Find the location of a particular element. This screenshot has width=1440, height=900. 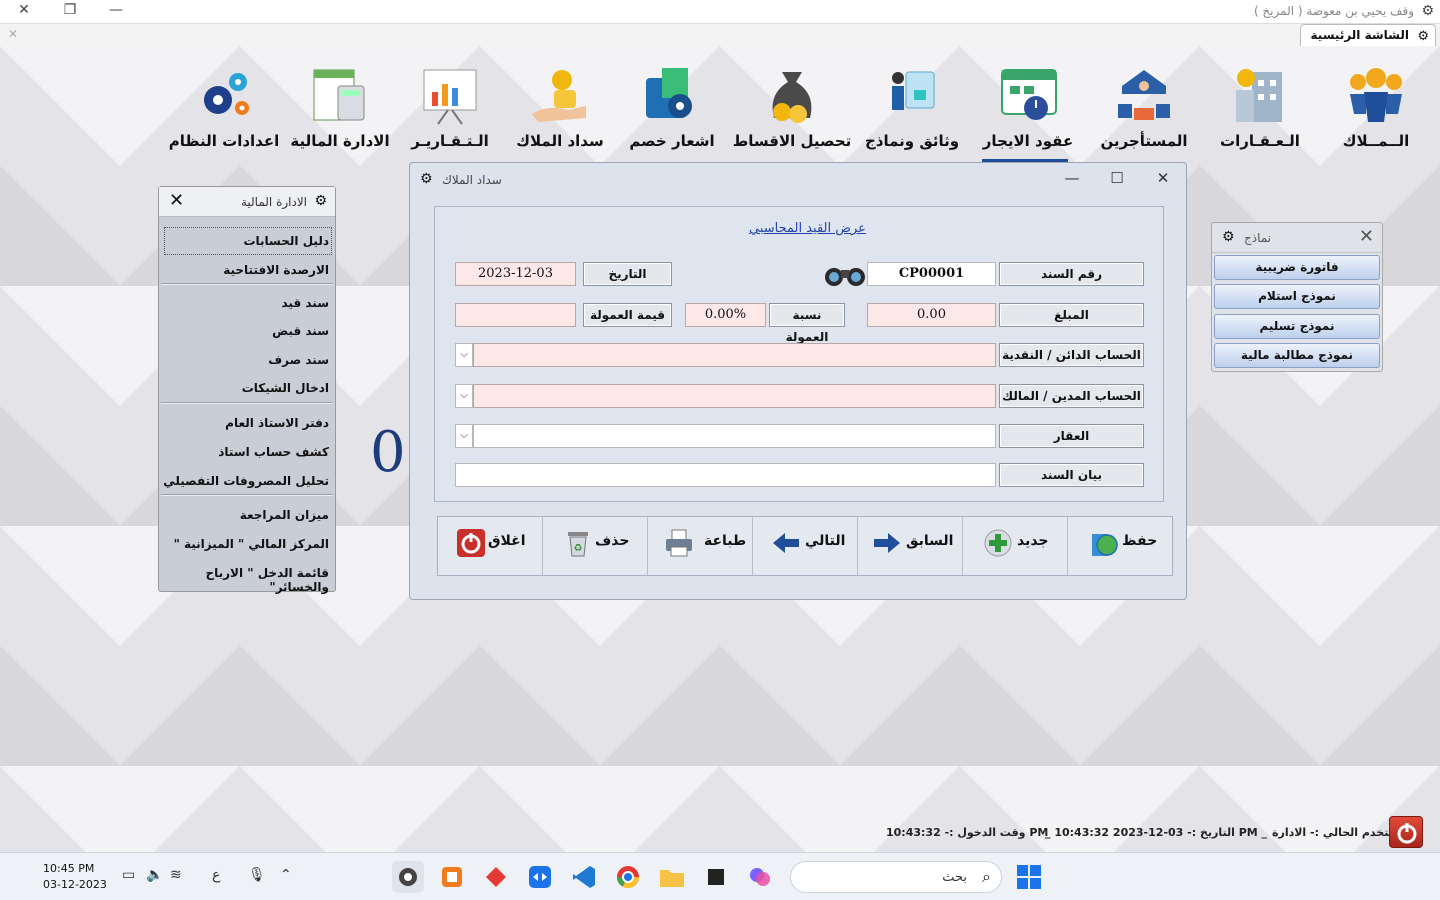

menu-discount-notice: اشعار خصم is located at coordinates (672, 107).